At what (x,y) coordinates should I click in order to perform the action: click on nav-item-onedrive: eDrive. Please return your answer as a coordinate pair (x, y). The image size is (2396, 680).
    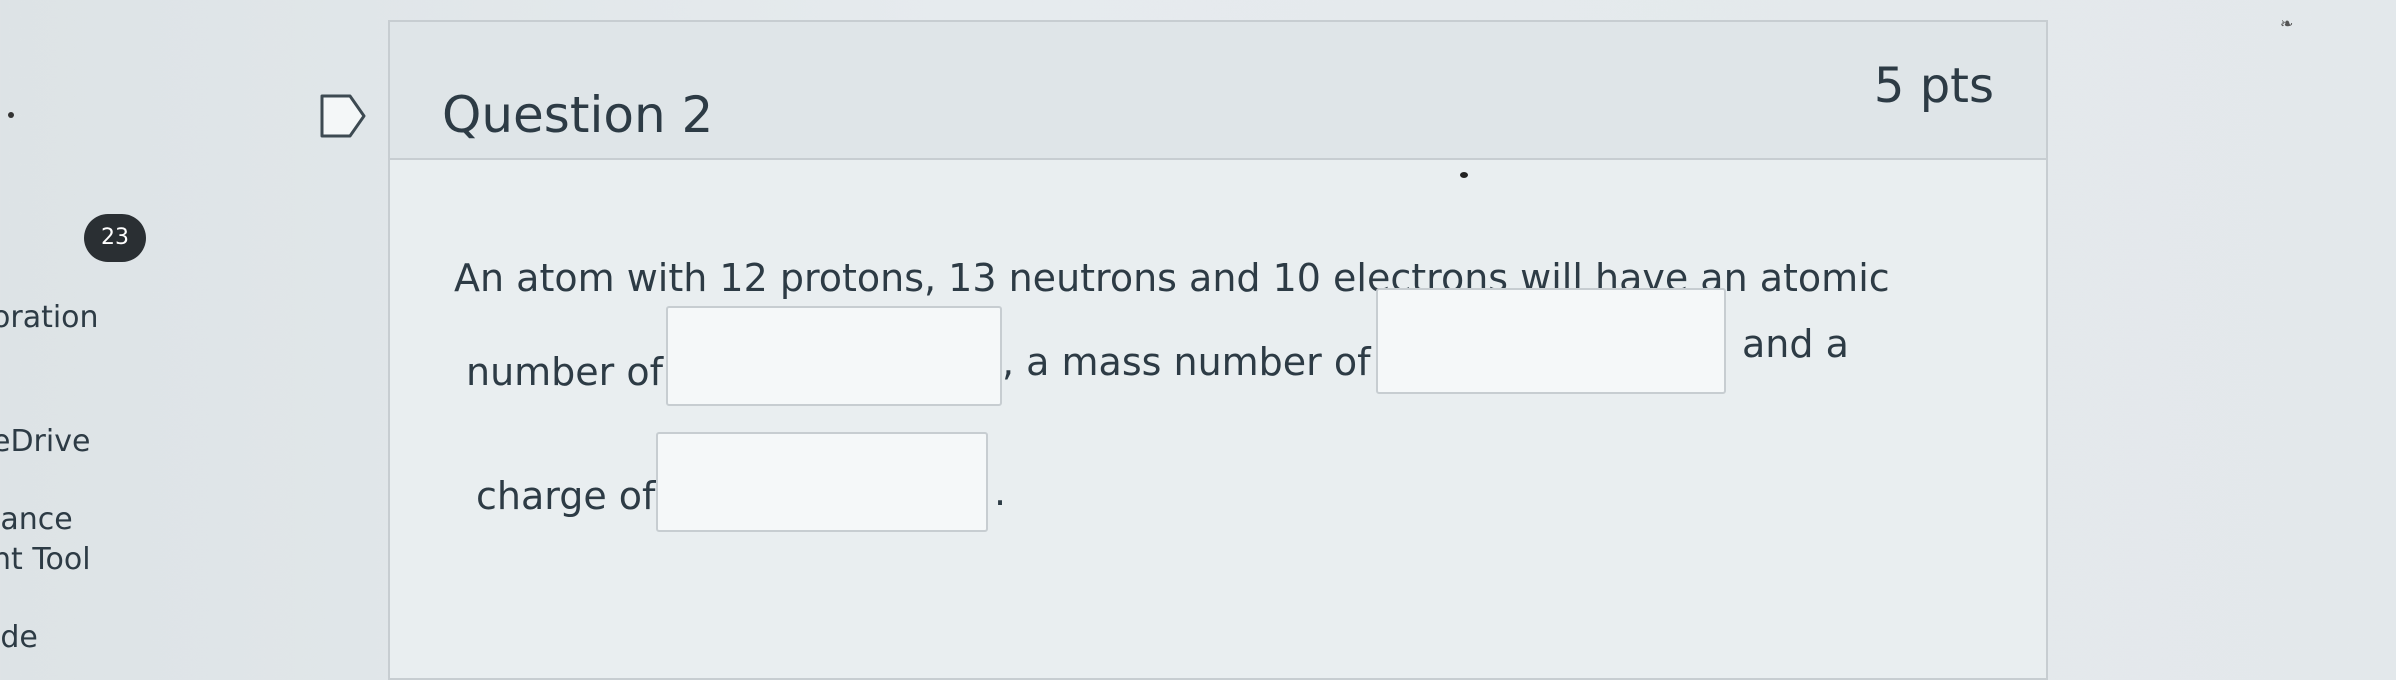
    Looking at the image, I should click on (45, 441).